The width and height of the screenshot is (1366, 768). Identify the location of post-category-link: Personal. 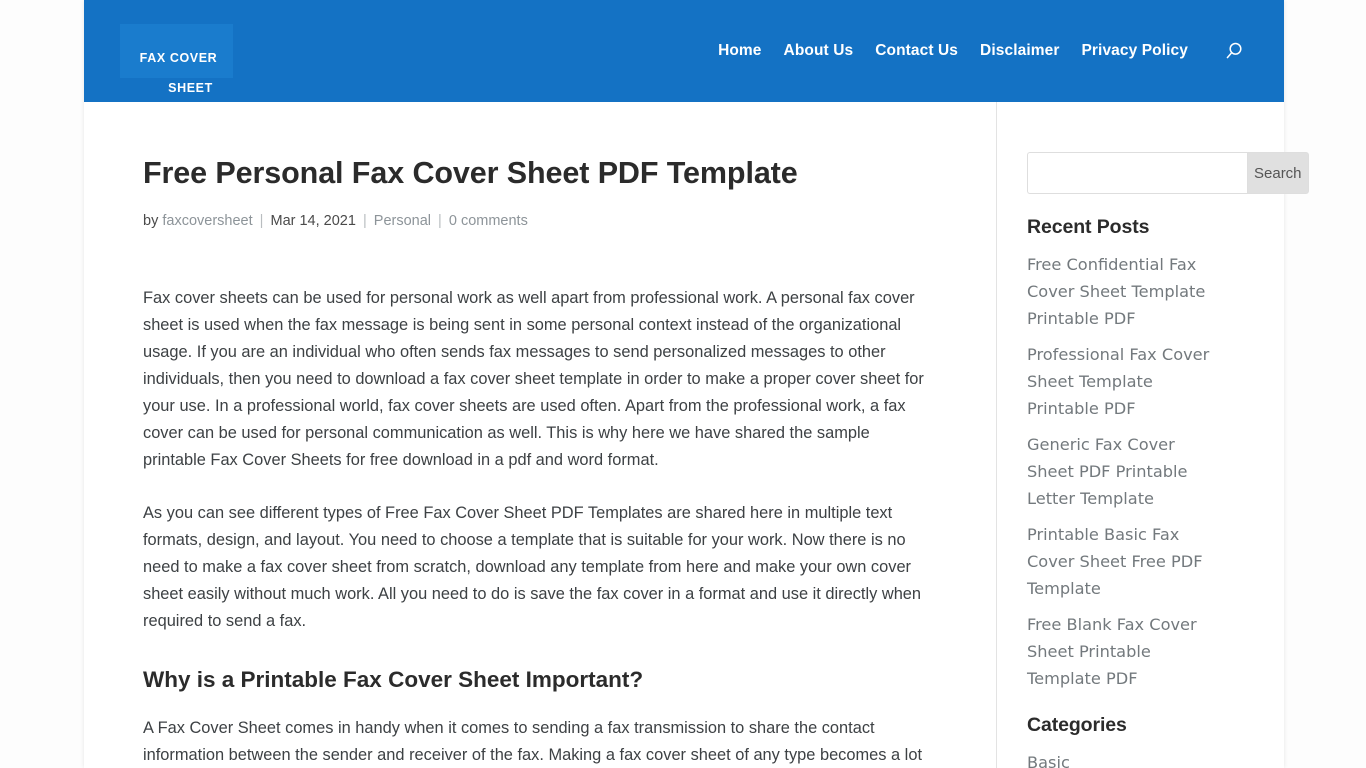
(402, 221).